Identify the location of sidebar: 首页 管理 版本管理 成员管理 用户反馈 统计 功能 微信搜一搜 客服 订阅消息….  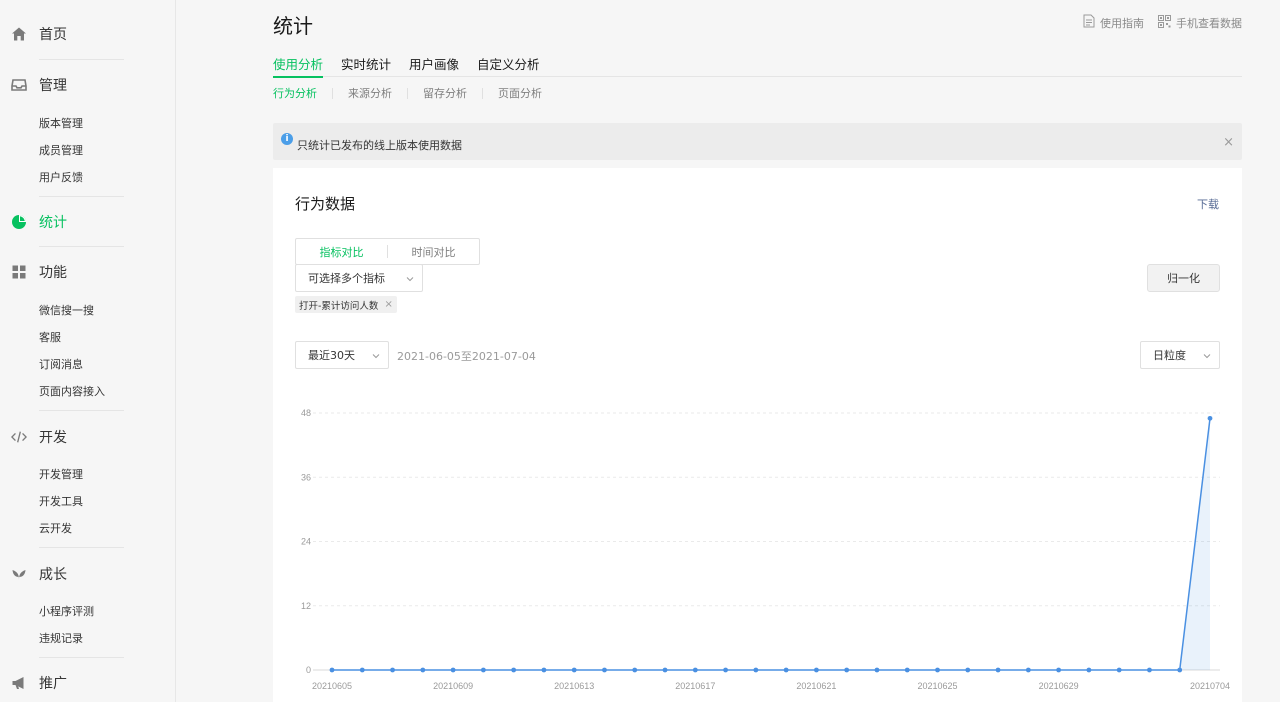
(88, 351).